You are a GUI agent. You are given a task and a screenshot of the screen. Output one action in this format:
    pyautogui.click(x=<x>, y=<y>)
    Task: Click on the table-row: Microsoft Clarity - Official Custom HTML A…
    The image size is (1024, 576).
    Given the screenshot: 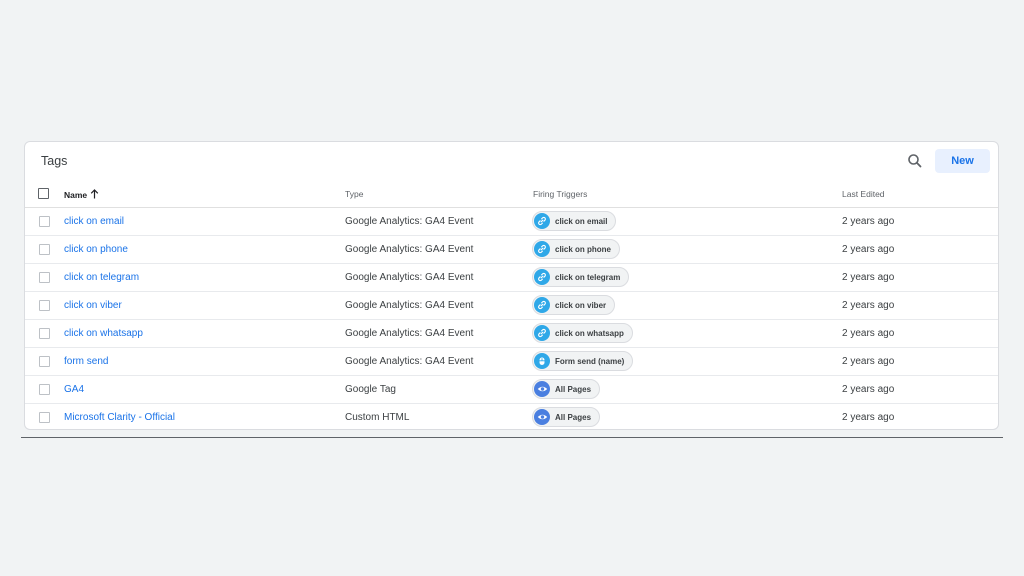 What is the action you would take?
    pyautogui.click(x=511, y=418)
    